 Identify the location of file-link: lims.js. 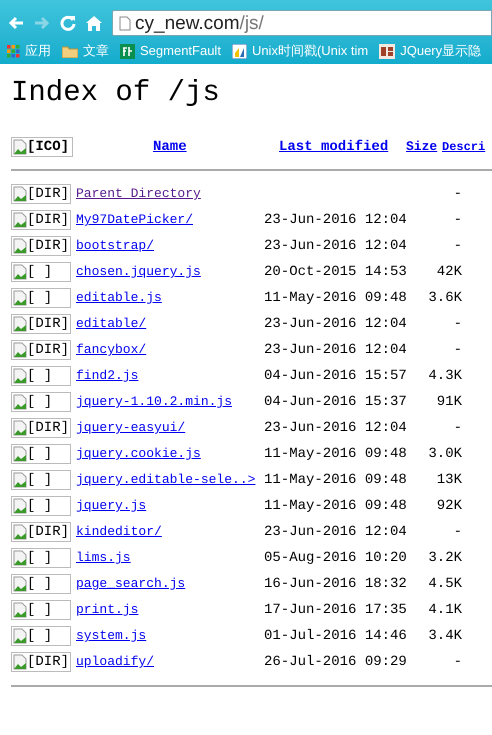
(170, 558).